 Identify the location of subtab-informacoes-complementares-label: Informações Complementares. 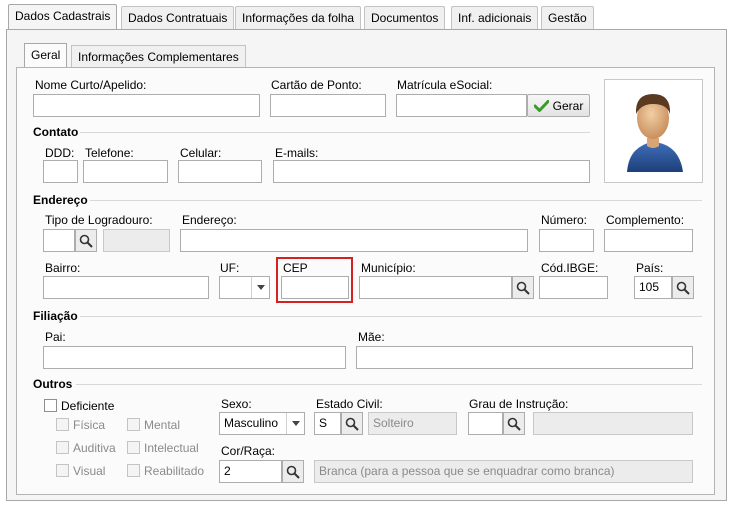
(158, 57).